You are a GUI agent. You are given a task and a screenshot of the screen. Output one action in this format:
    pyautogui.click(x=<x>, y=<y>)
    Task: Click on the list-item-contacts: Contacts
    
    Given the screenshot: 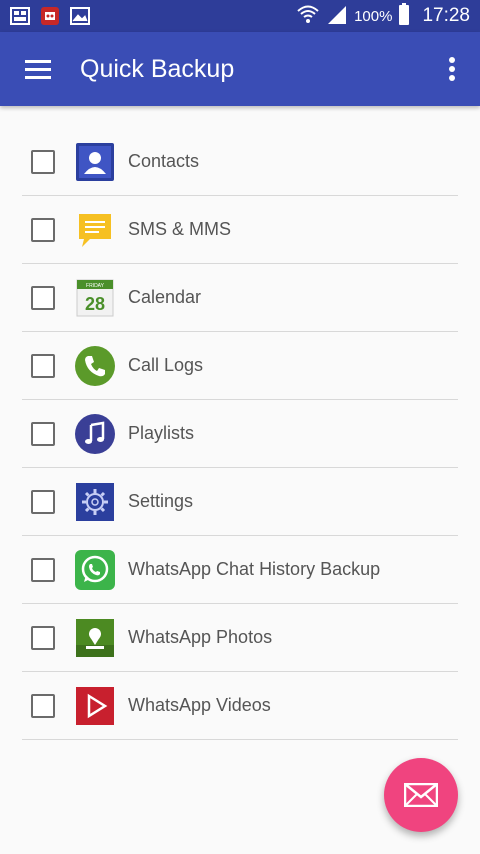 What is the action you would take?
    pyautogui.click(x=240, y=162)
    